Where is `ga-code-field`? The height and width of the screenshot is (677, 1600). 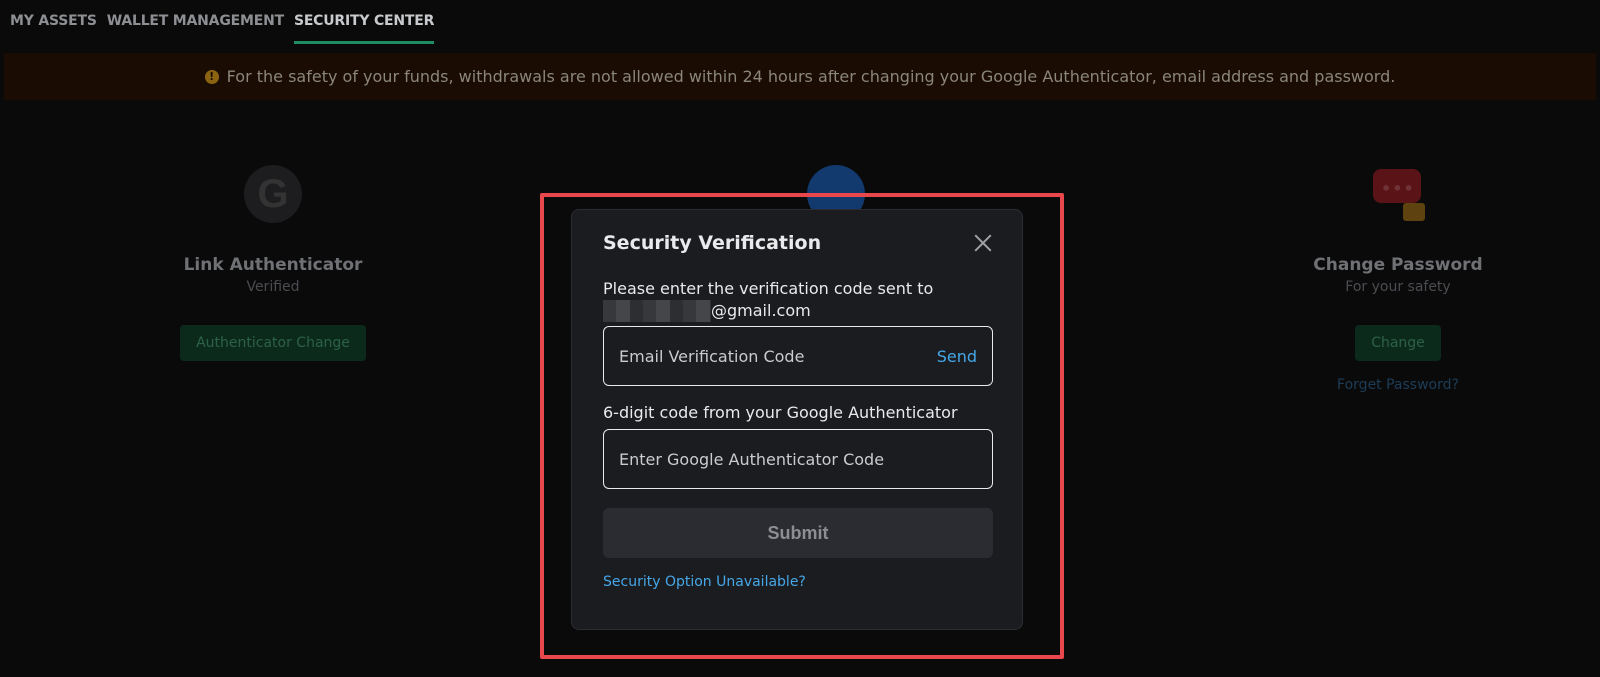
ga-code-field is located at coordinates (798, 459).